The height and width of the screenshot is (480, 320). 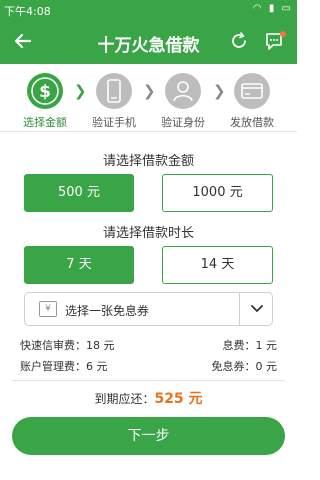 What do you see at coordinates (217, 193) in the screenshot?
I see `amount-option-1000: 1000 元` at bounding box center [217, 193].